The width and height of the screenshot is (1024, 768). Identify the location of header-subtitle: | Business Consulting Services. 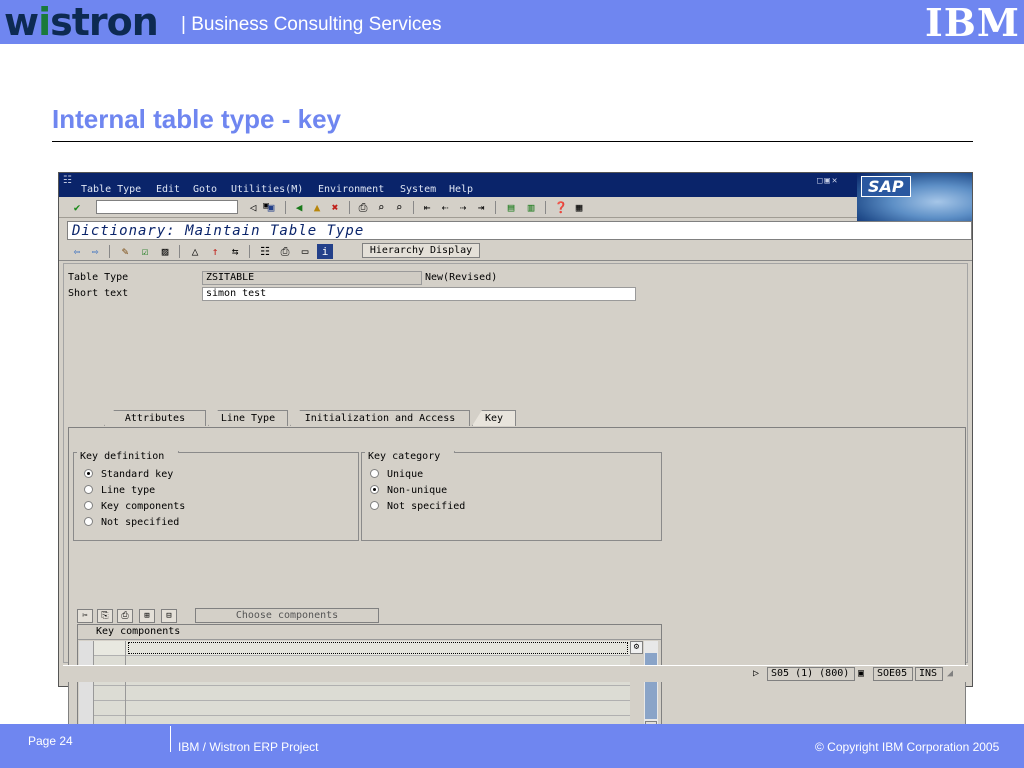
(311, 24).